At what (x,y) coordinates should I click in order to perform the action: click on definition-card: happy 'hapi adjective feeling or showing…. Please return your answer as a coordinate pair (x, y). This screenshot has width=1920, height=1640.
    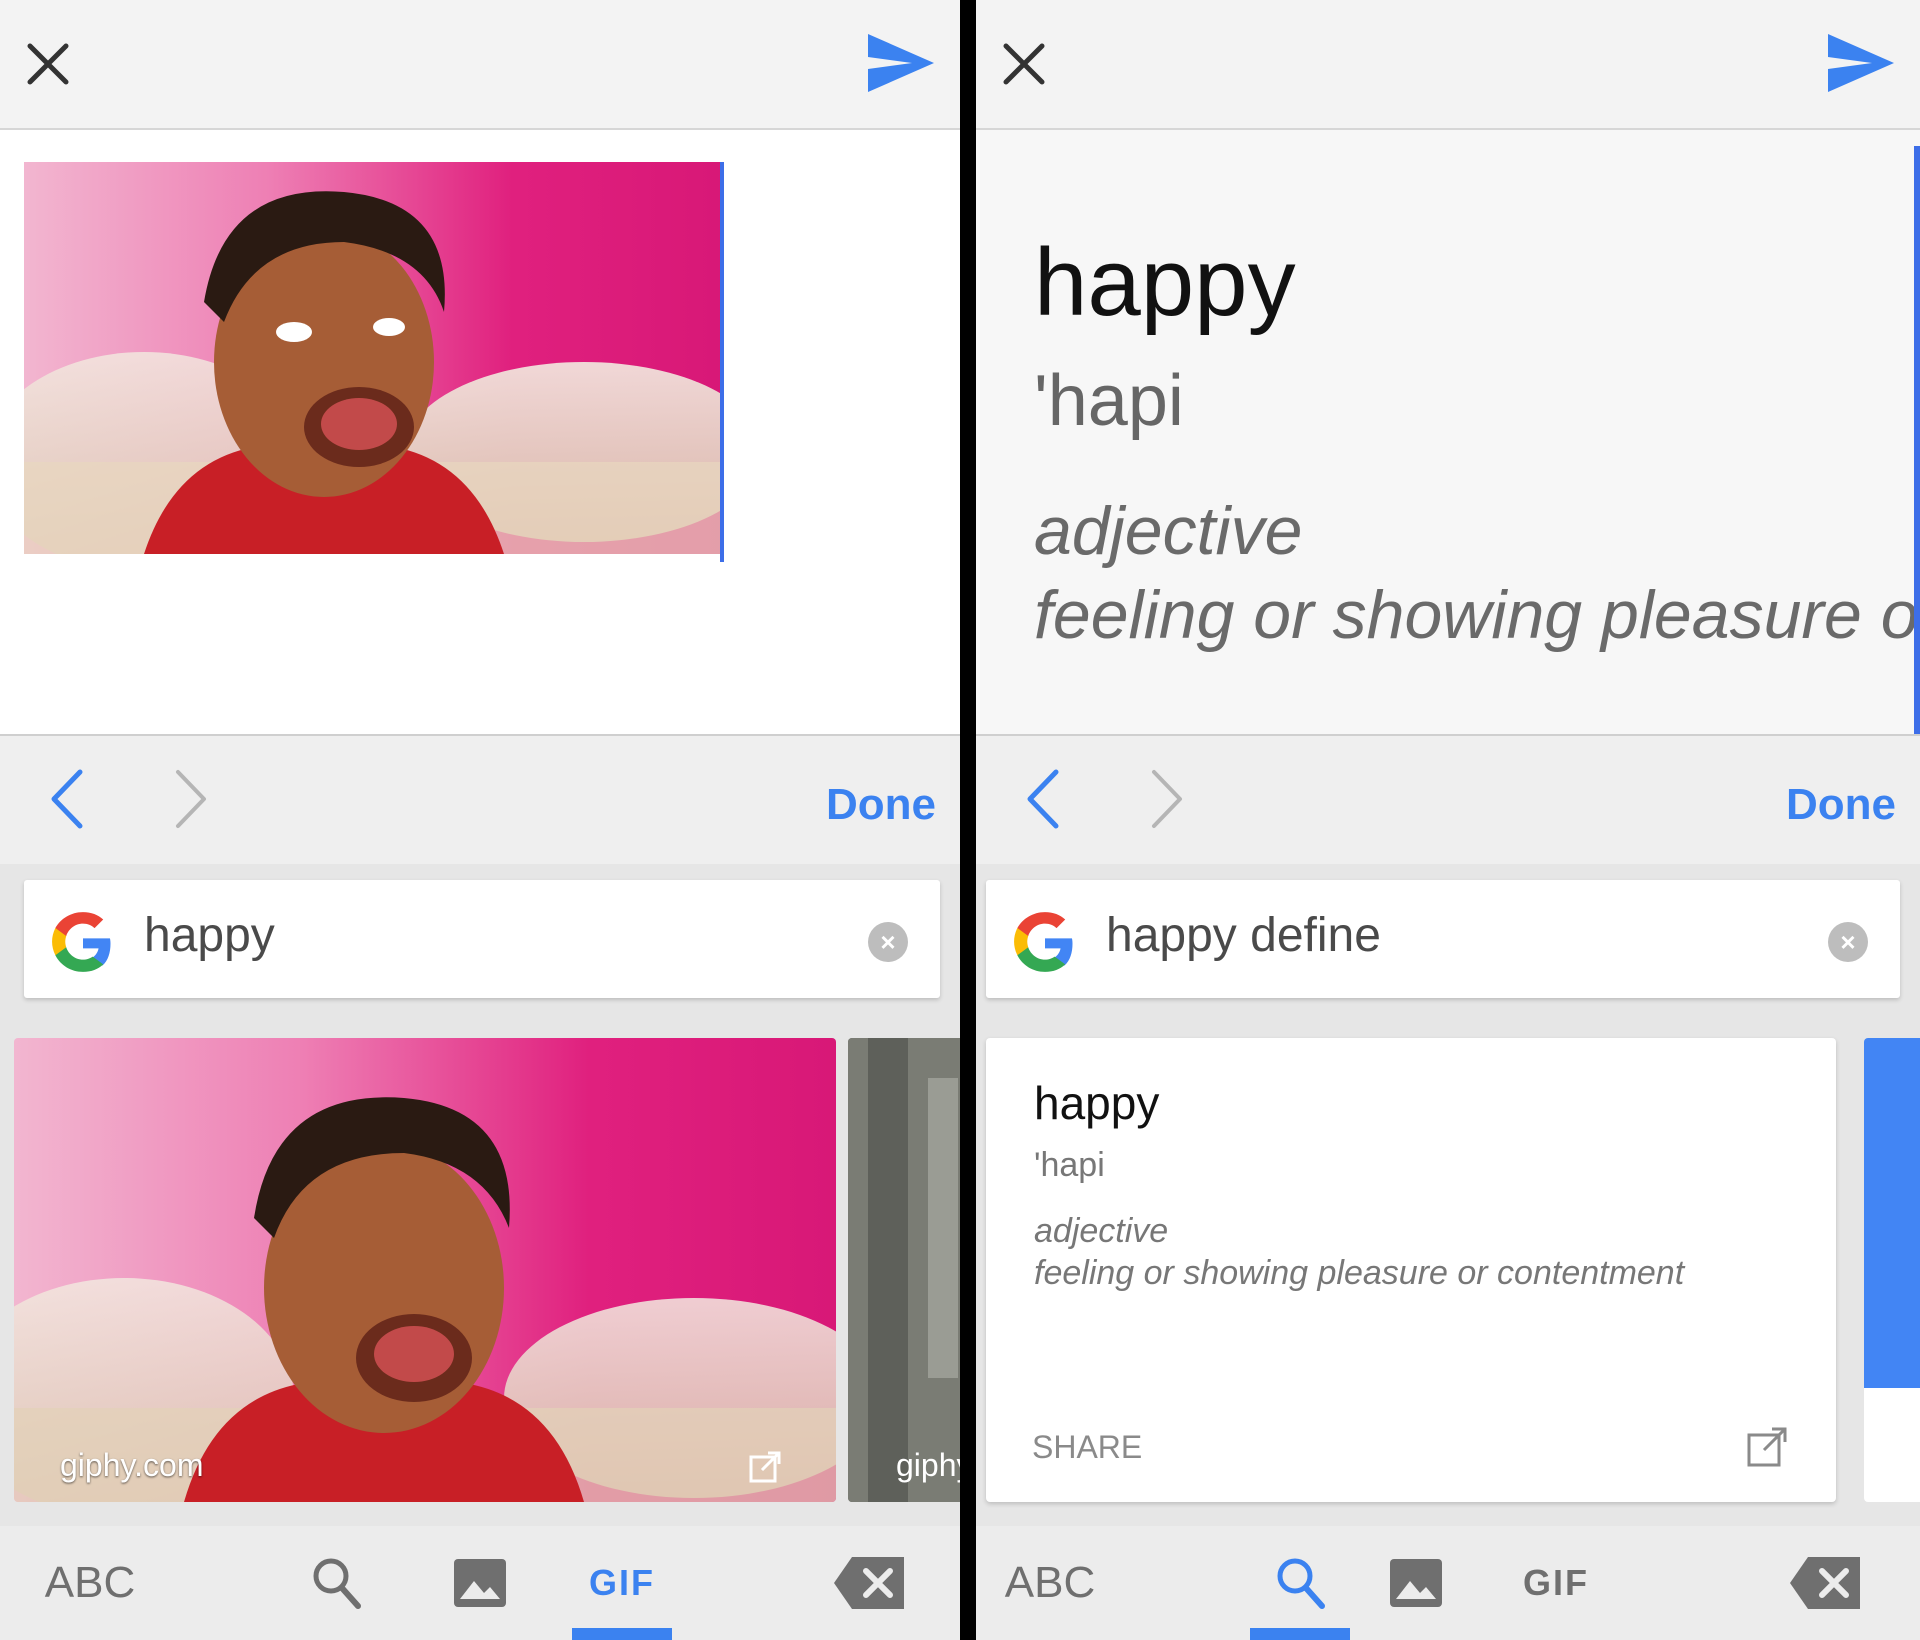
    Looking at the image, I should click on (1411, 1270).